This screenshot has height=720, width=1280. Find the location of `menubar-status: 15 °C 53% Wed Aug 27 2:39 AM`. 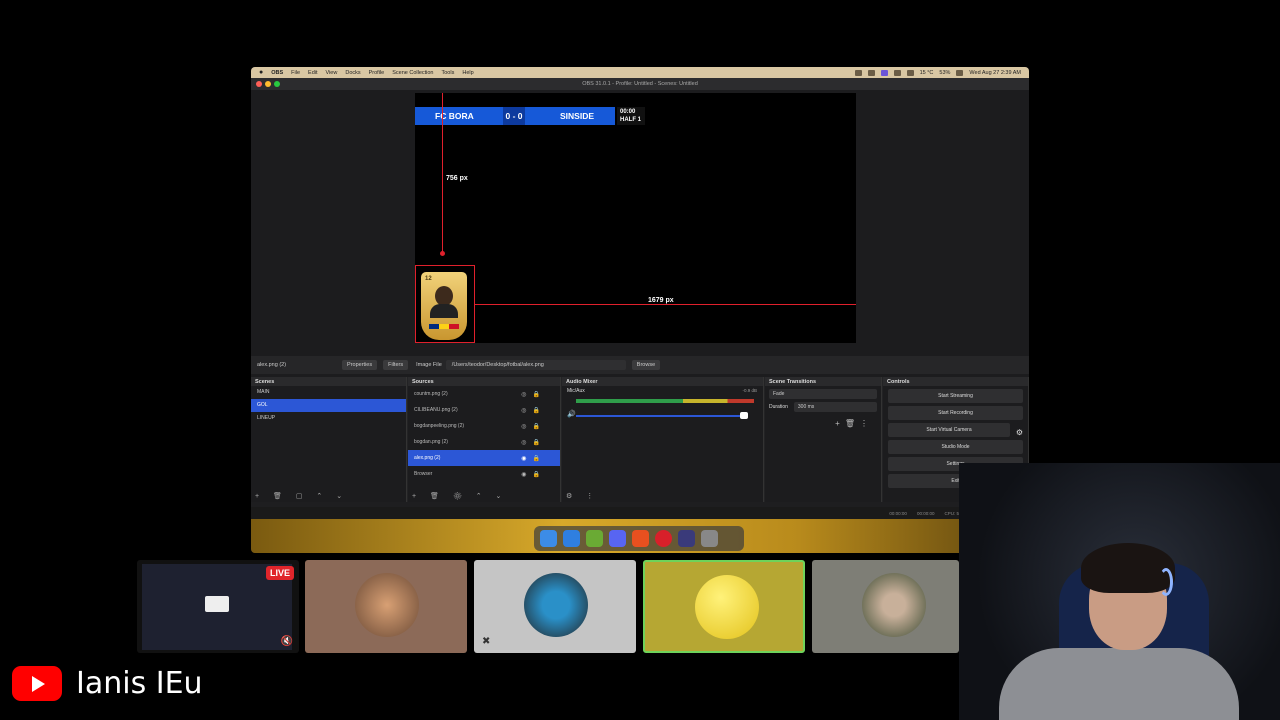

menubar-status: 15 °C 53% Wed Aug 27 2:39 AM is located at coordinates (941, 72).